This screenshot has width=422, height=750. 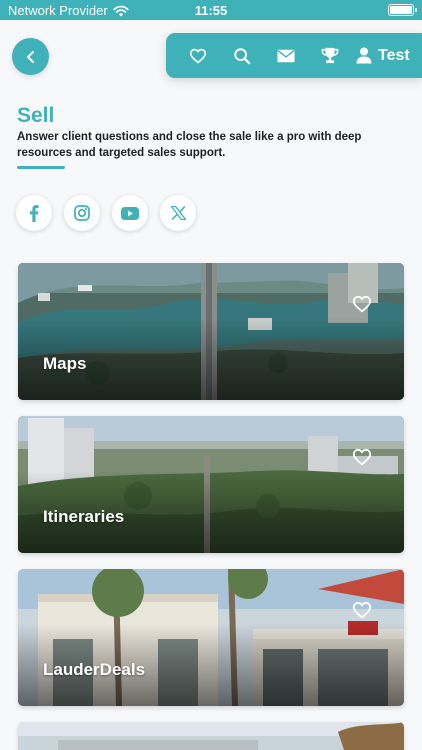 I want to click on search-button, so click(x=242, y=55).